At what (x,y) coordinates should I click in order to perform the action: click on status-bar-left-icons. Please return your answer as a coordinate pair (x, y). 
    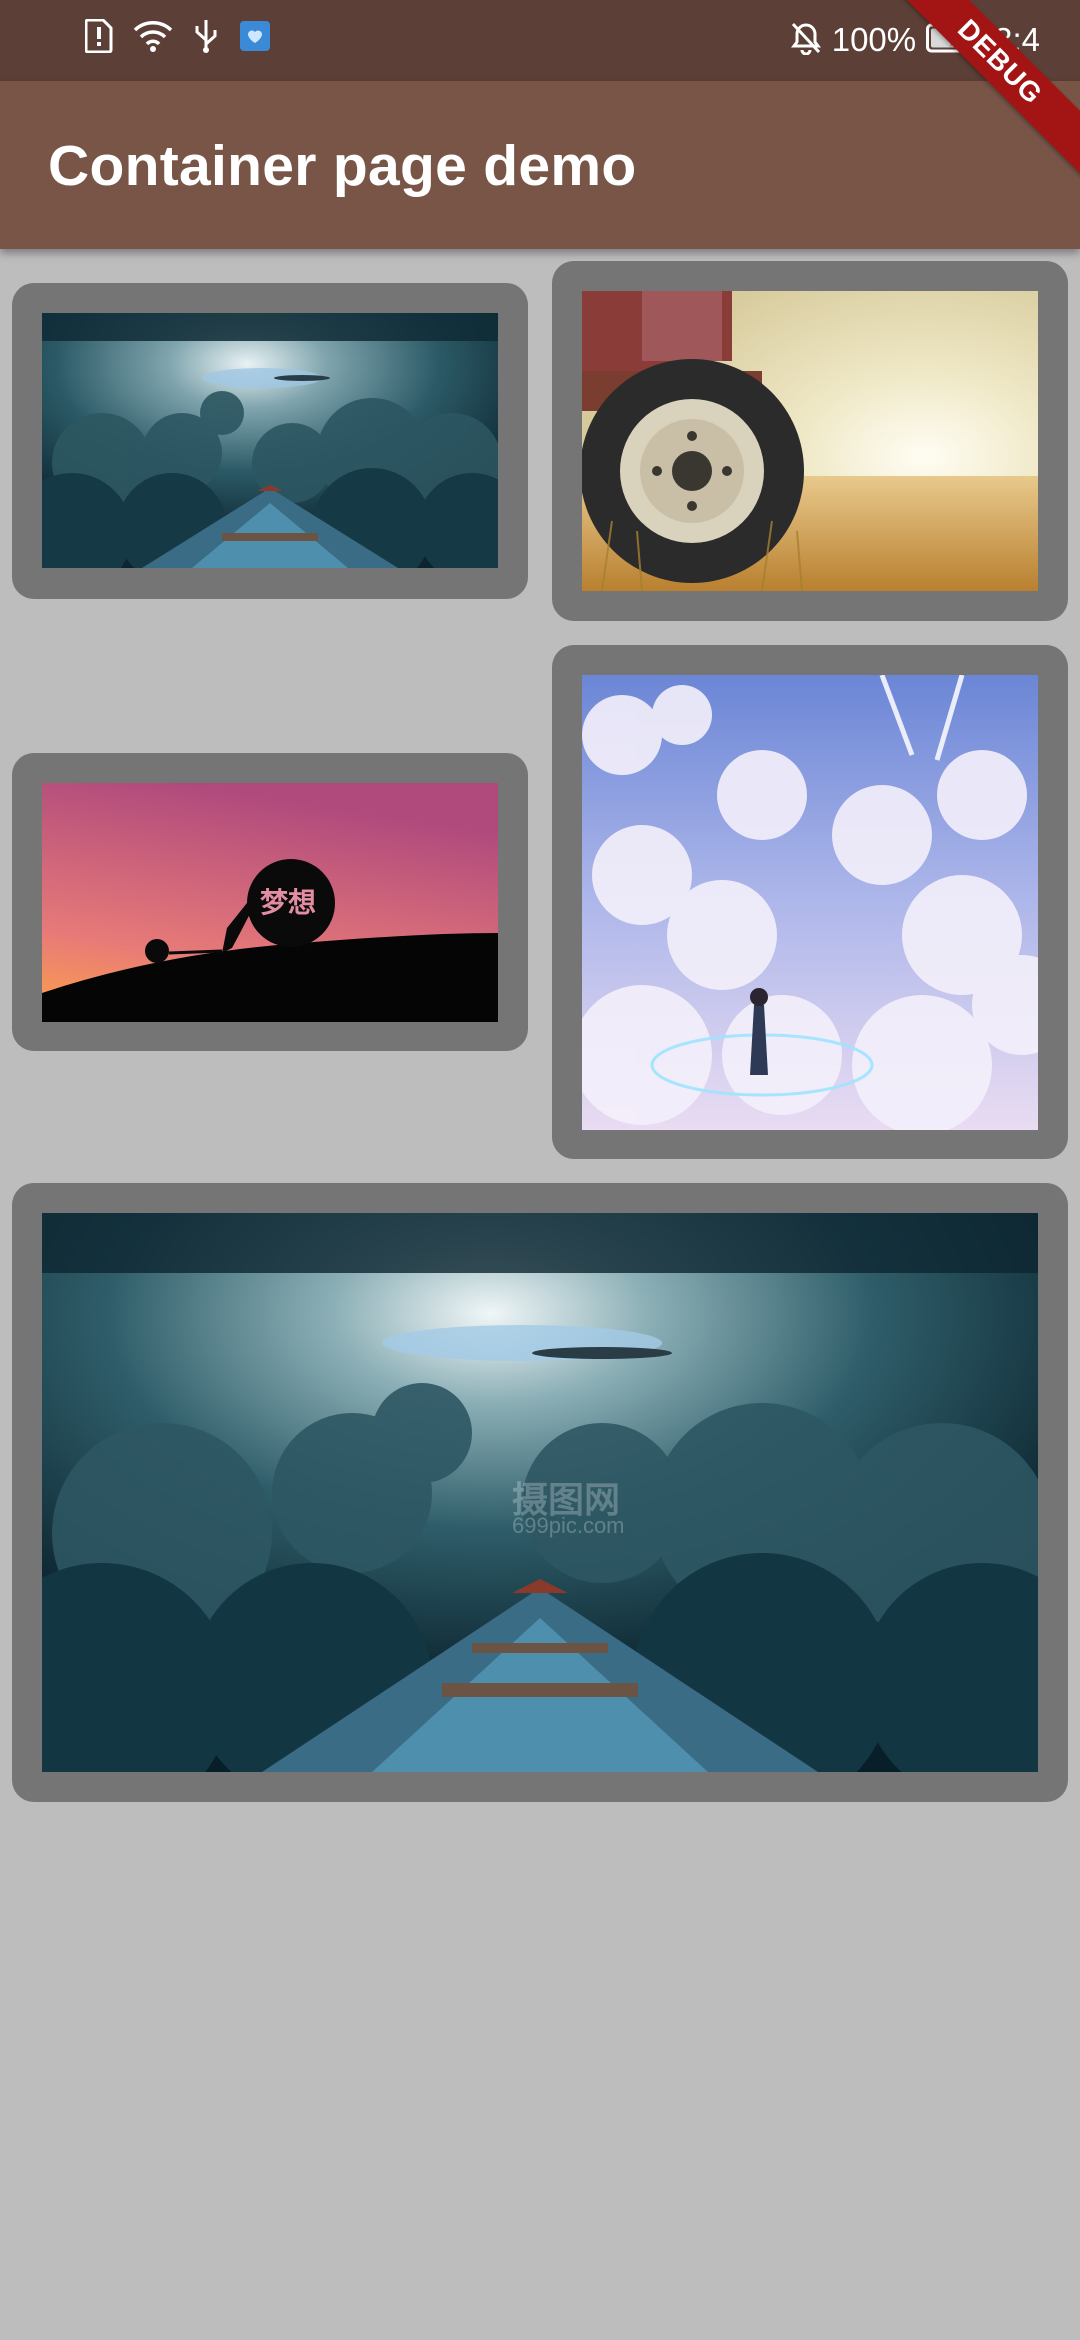
    Looking at the image, I should click on (177, 38).